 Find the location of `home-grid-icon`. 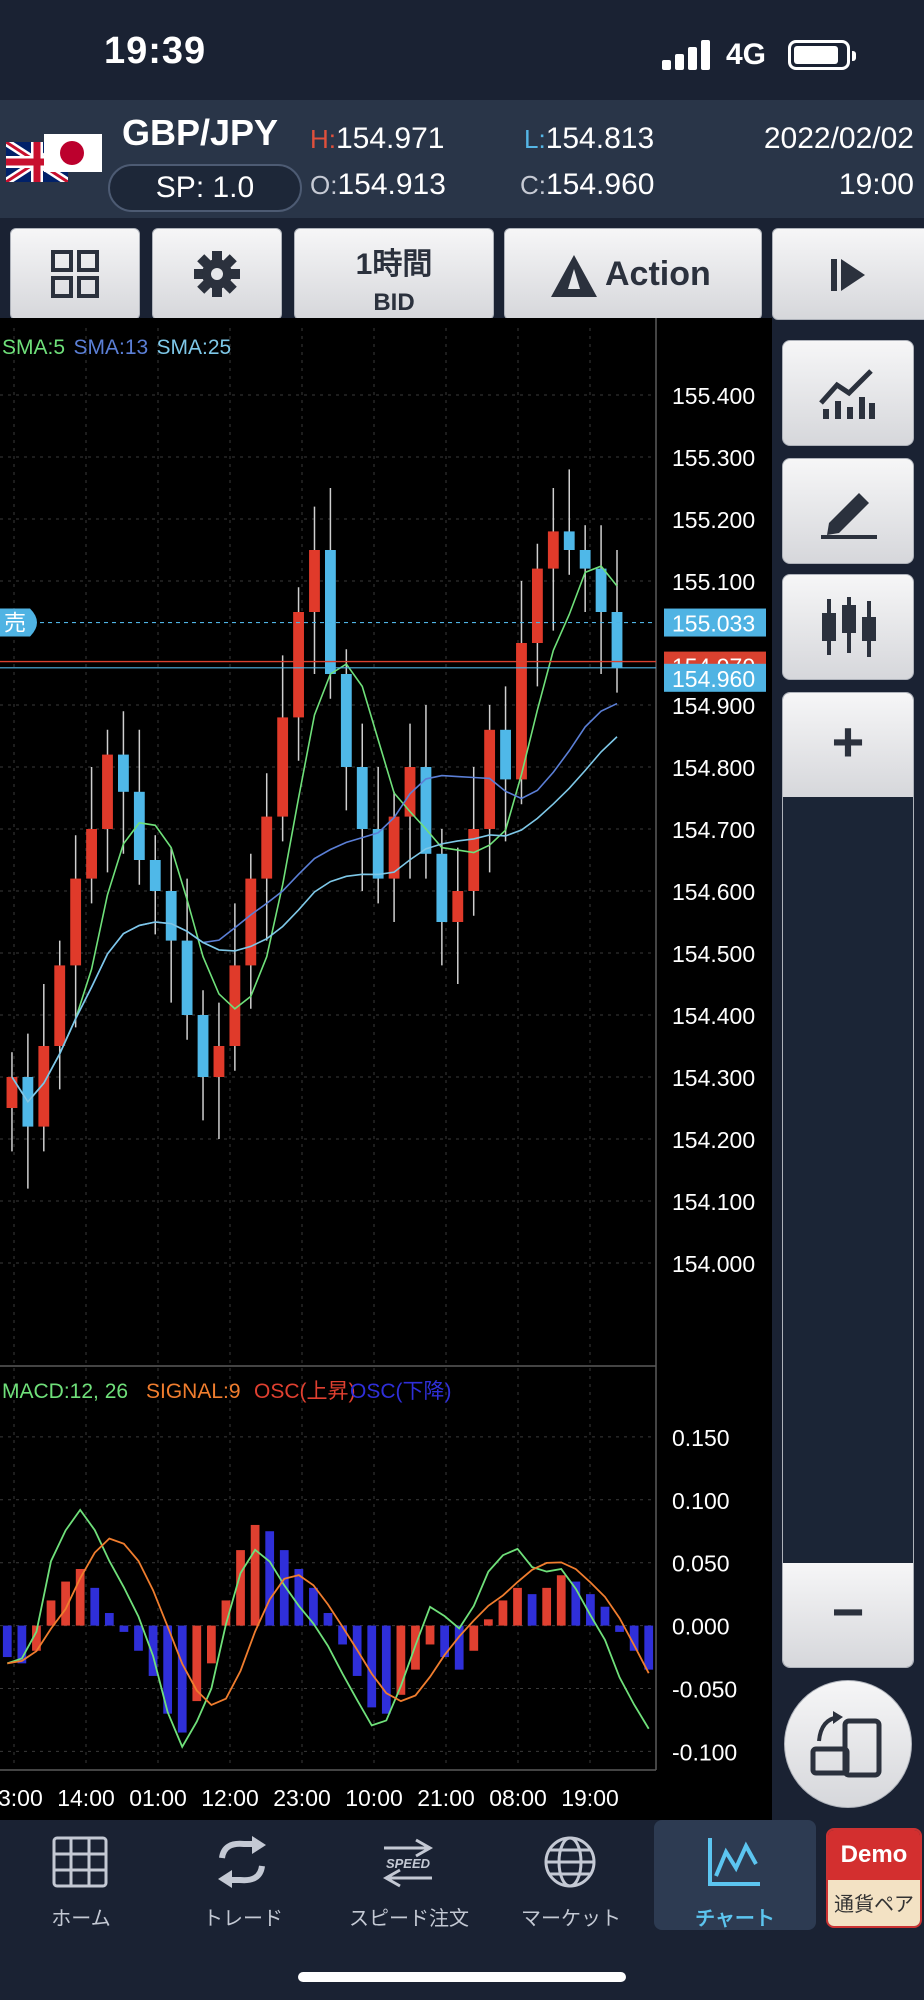

home-grid-icon is located at coordinates (80, 1862).